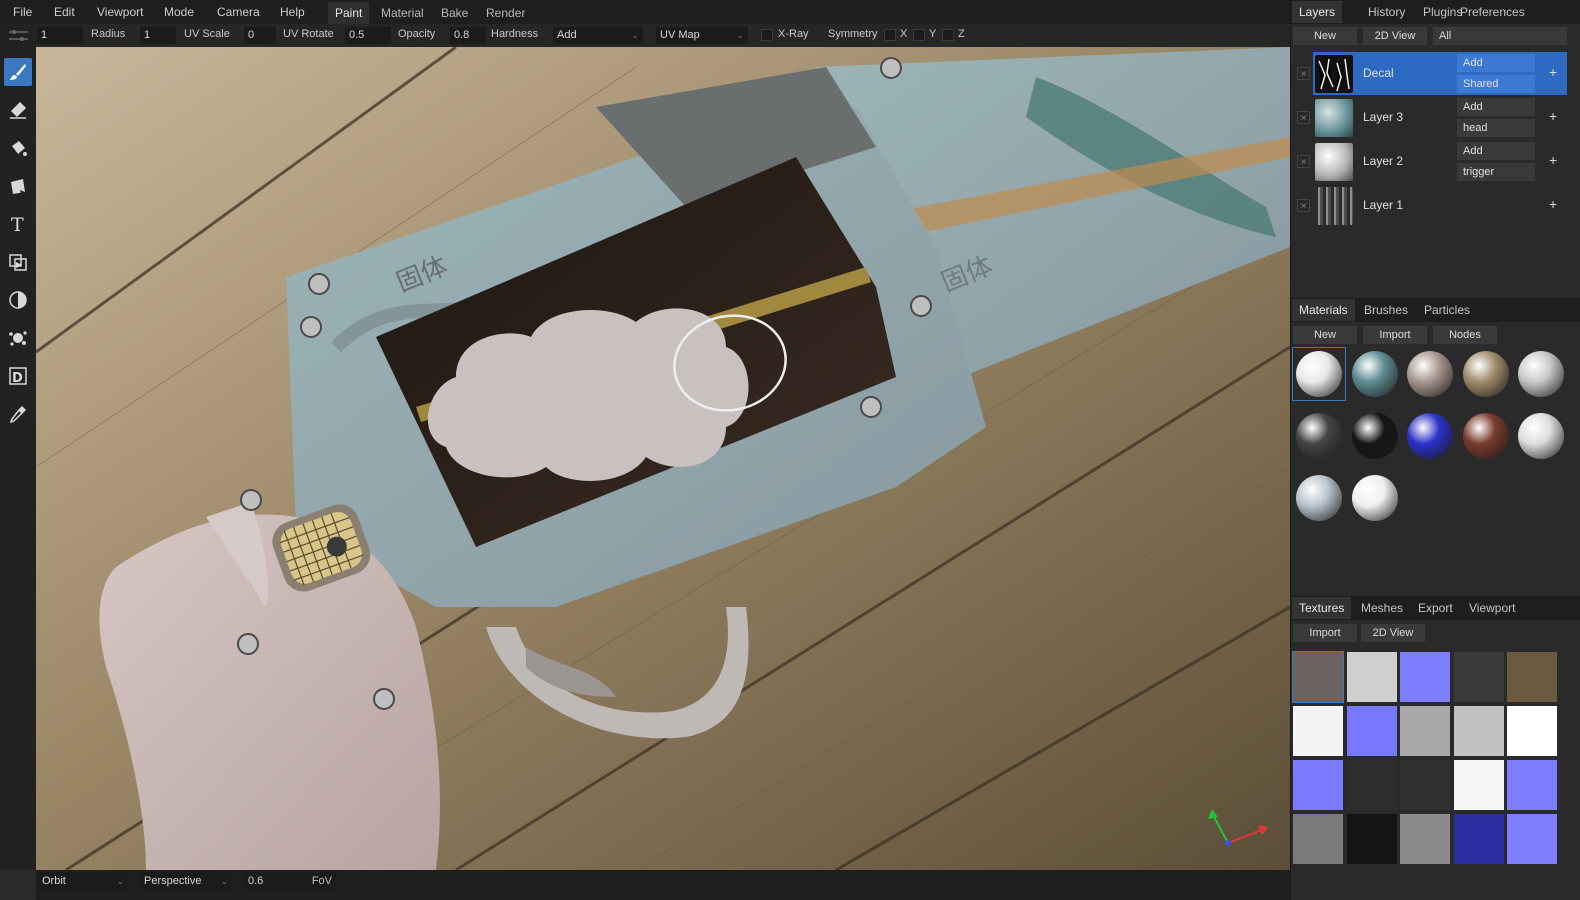 The height and width of the screenshot is (900, 1580). Describe the element at coordinates (1435, 608) in the screenshot. I see `tab-export: Export` at that location.